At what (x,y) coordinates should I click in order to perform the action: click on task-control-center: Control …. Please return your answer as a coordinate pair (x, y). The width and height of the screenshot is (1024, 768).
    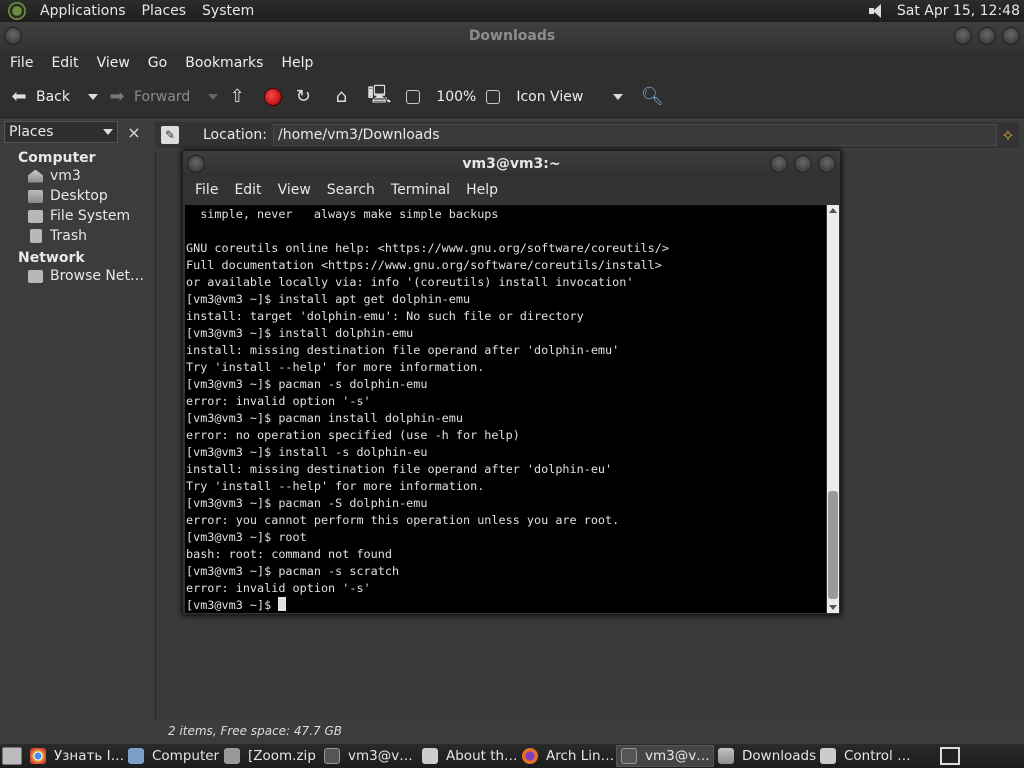
    Looking at the image, I should click on (864, 756).